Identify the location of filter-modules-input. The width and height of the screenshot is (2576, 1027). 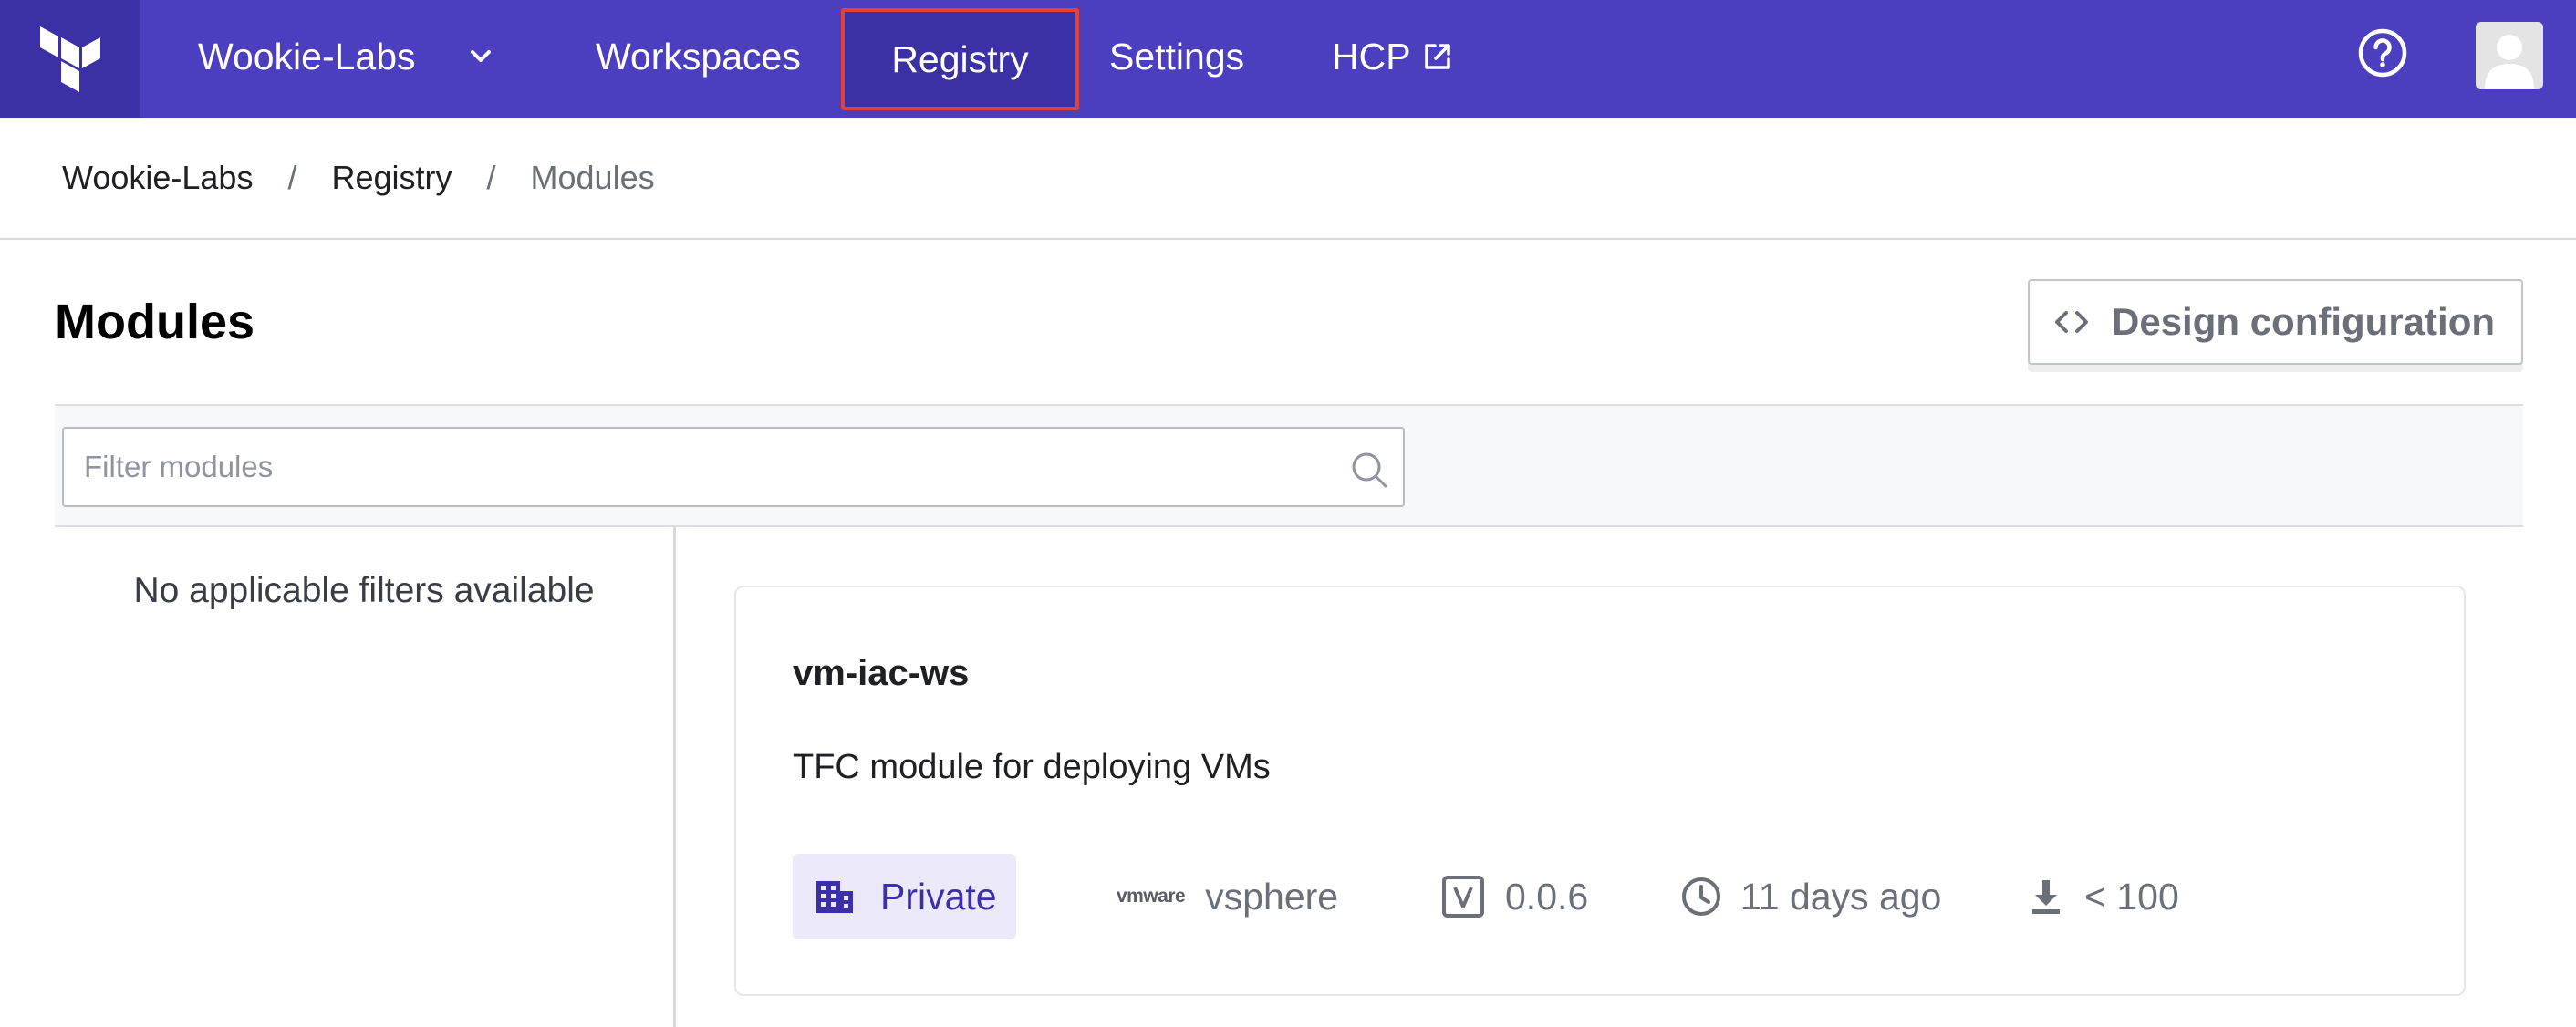
(733, 467).